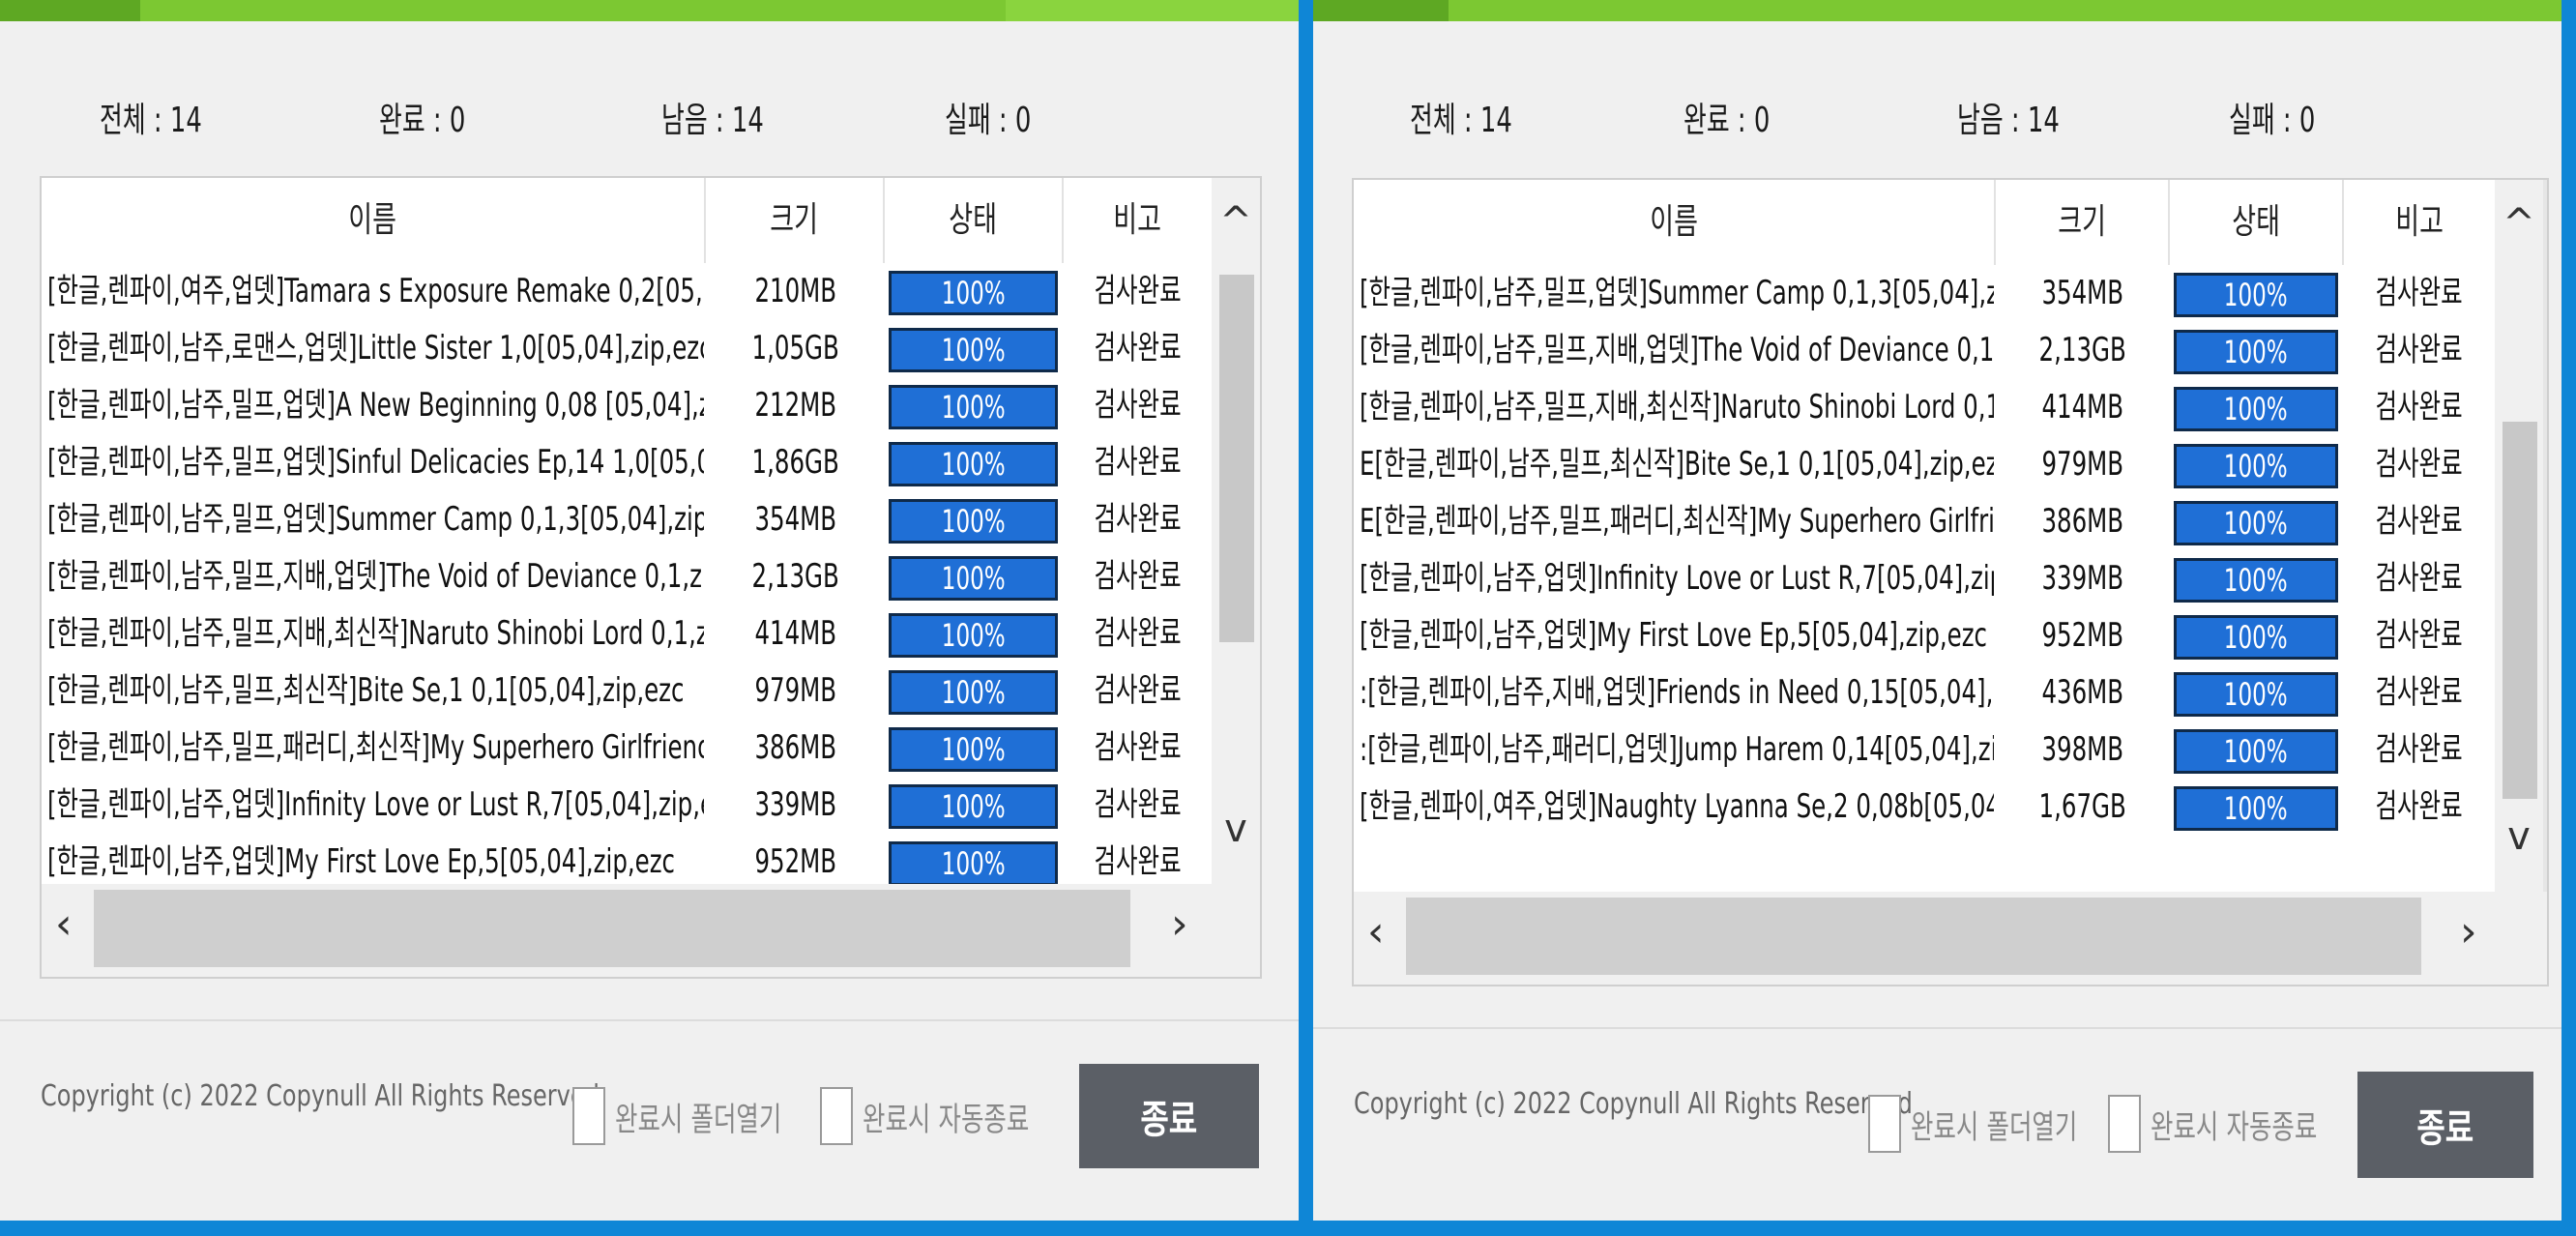 This screenshot has width=2576, height=1236. What do you see at coordinates (795, 861) in the screenshot?
I see `file-size-cell: 952MB` at bounding box center [795, 861].